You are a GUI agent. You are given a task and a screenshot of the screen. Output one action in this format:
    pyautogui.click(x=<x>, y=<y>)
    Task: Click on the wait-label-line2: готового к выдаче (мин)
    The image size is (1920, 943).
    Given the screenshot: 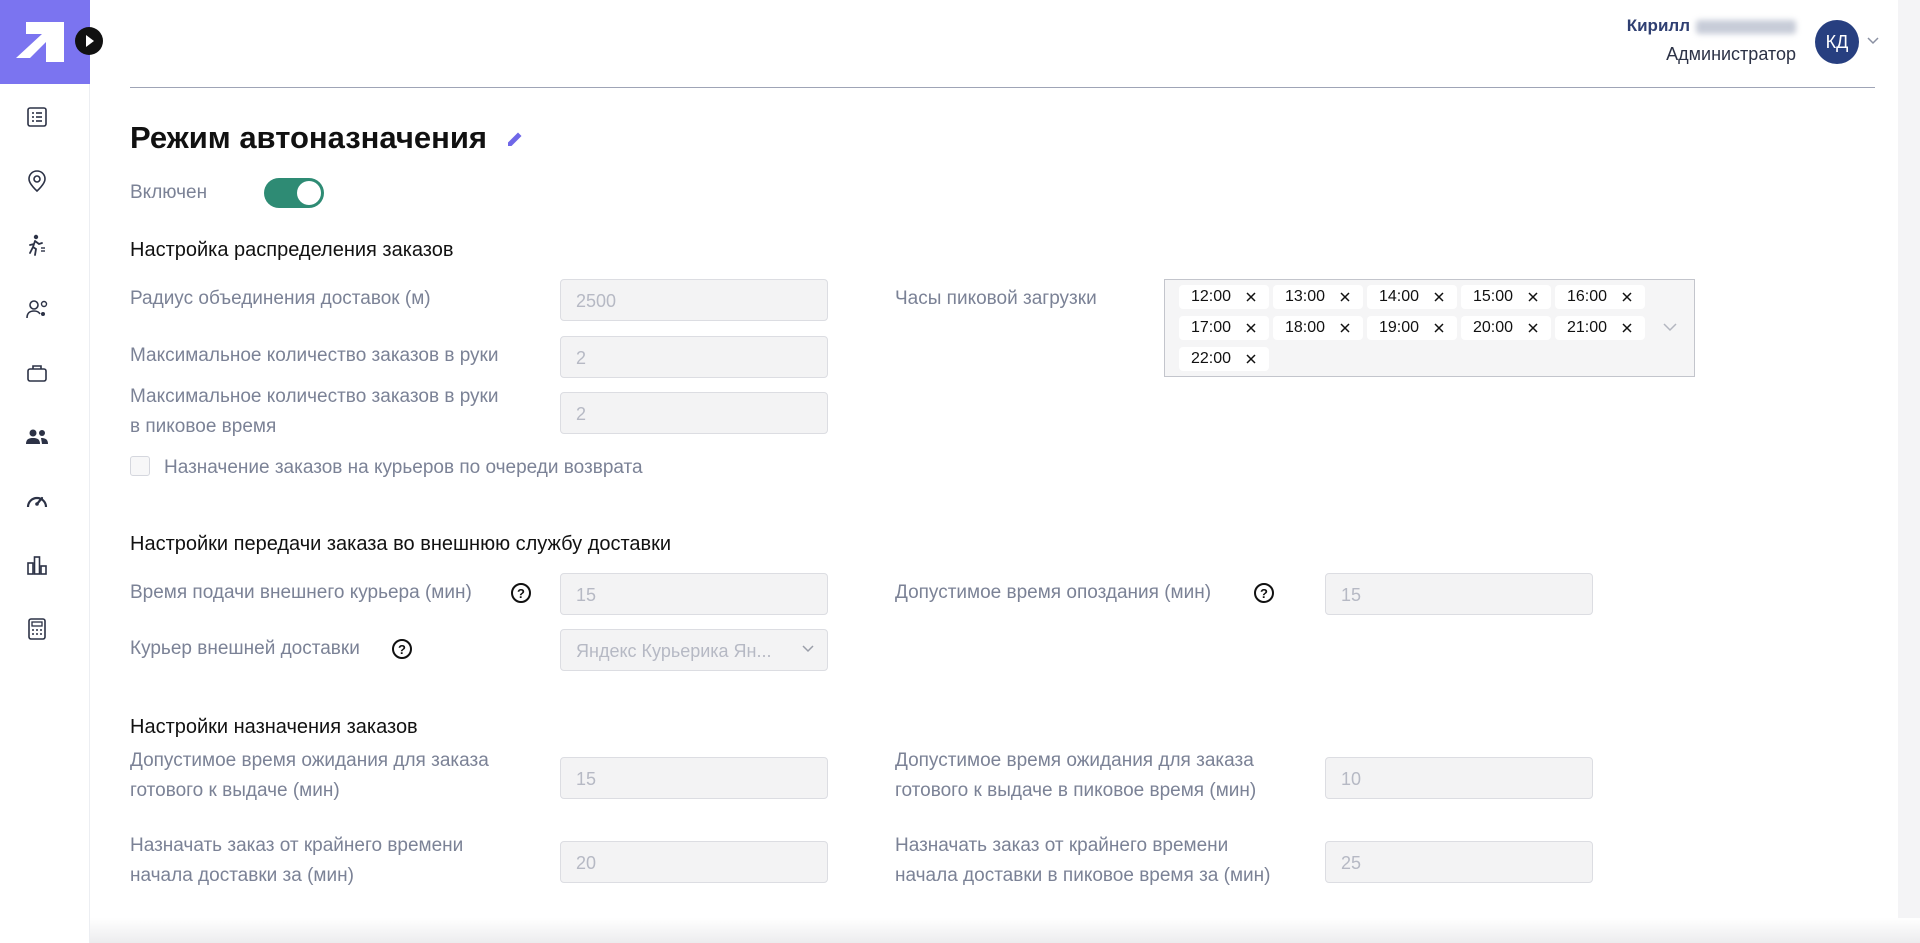 What is the action you would take?
    pyautogui.click(x=235, y=790)
    